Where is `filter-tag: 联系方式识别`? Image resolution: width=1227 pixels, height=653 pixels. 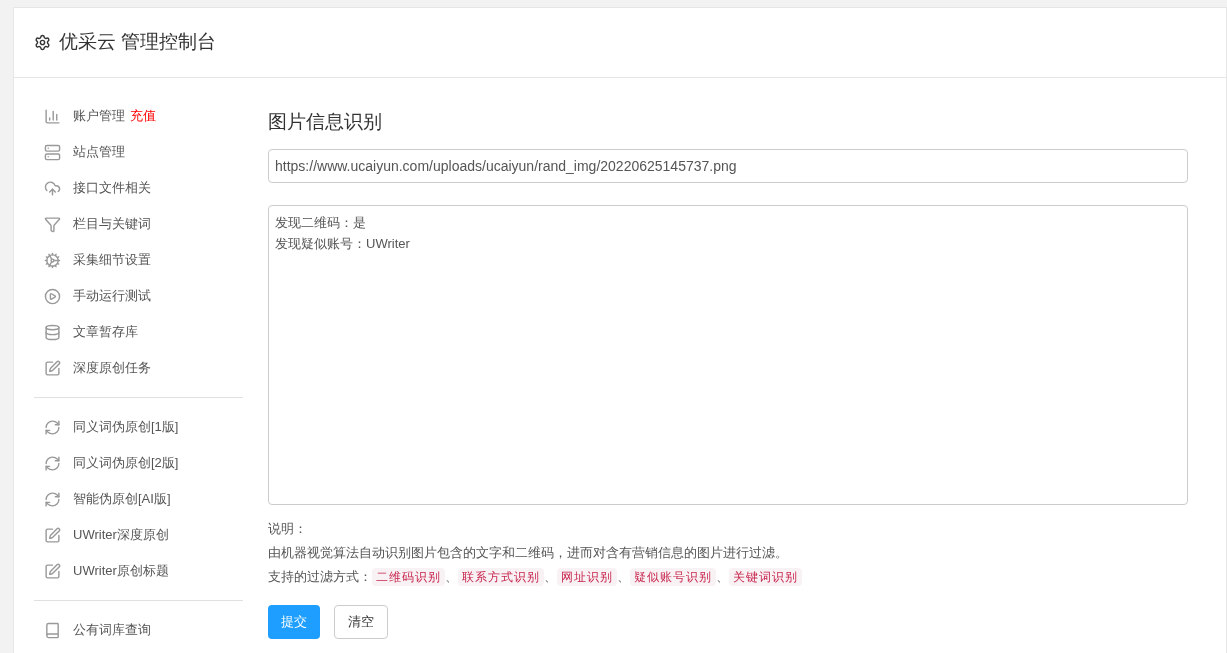 filter-tag: 联系方式识别 is located at coordinates (501, 576).